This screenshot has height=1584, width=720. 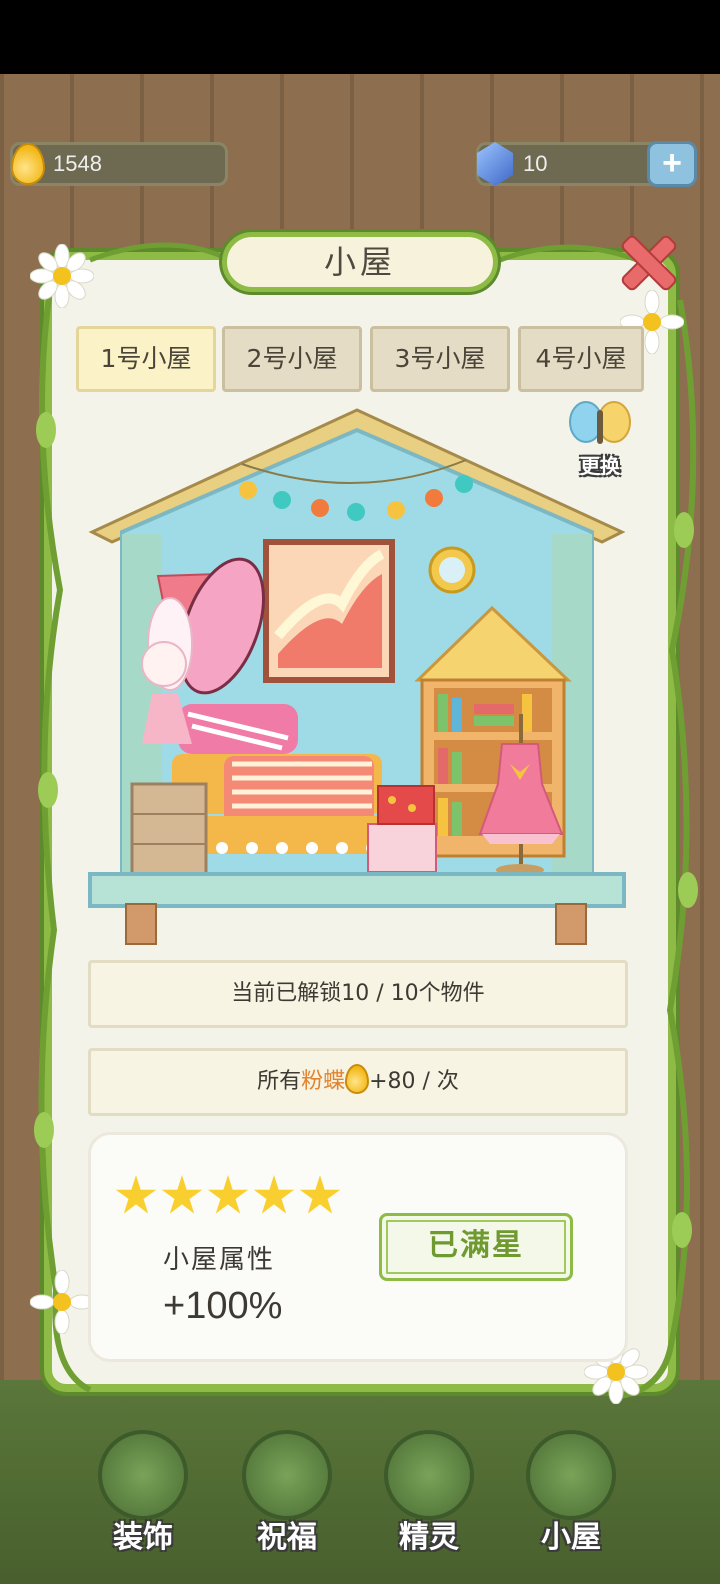 I want to click on butterfly-icon, so click(x=287, y=1475).